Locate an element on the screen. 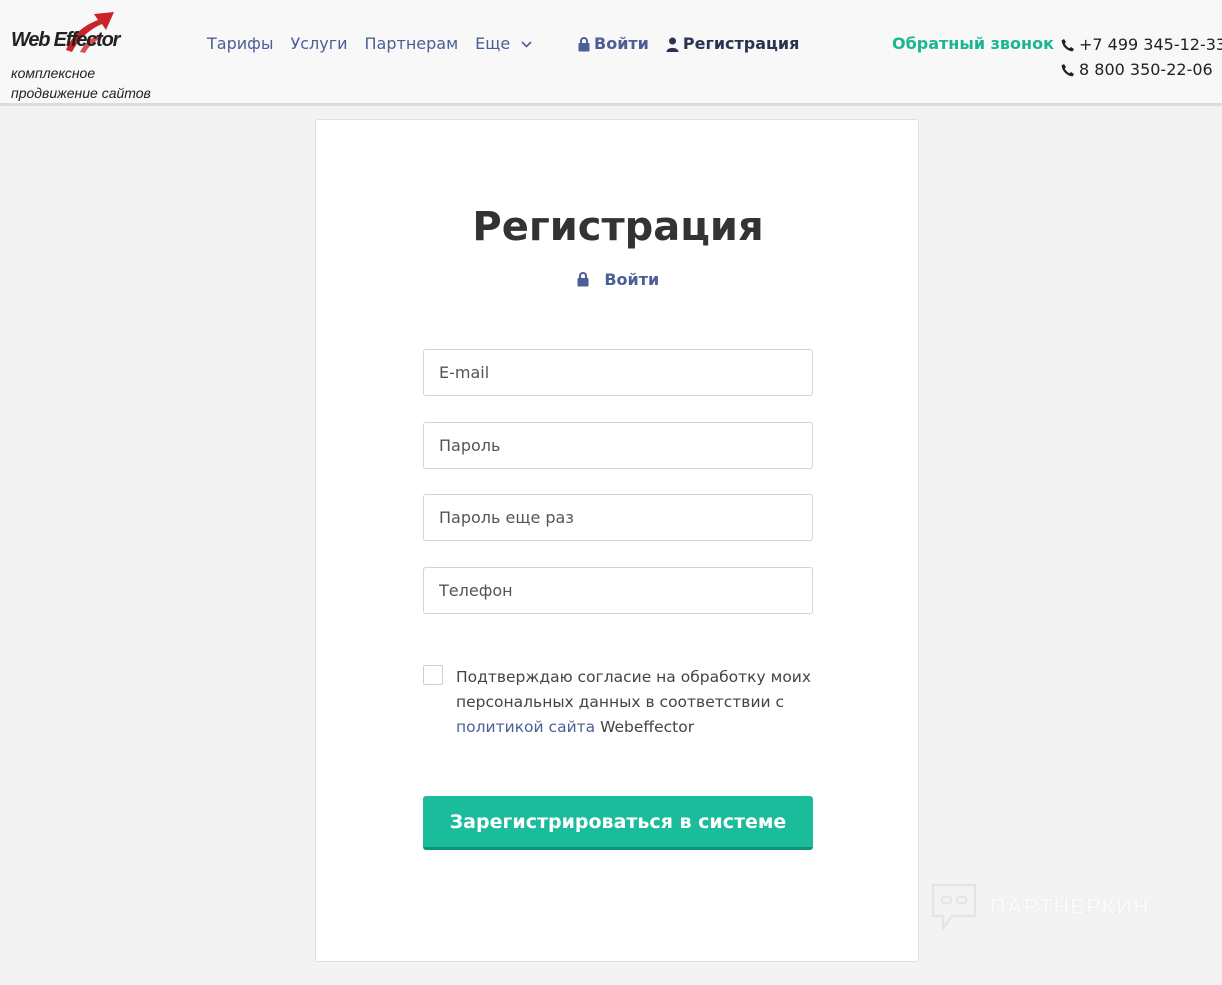 This screenshot has height=985, width=1222. consent-checkbox is located at coordinates (433, 675).